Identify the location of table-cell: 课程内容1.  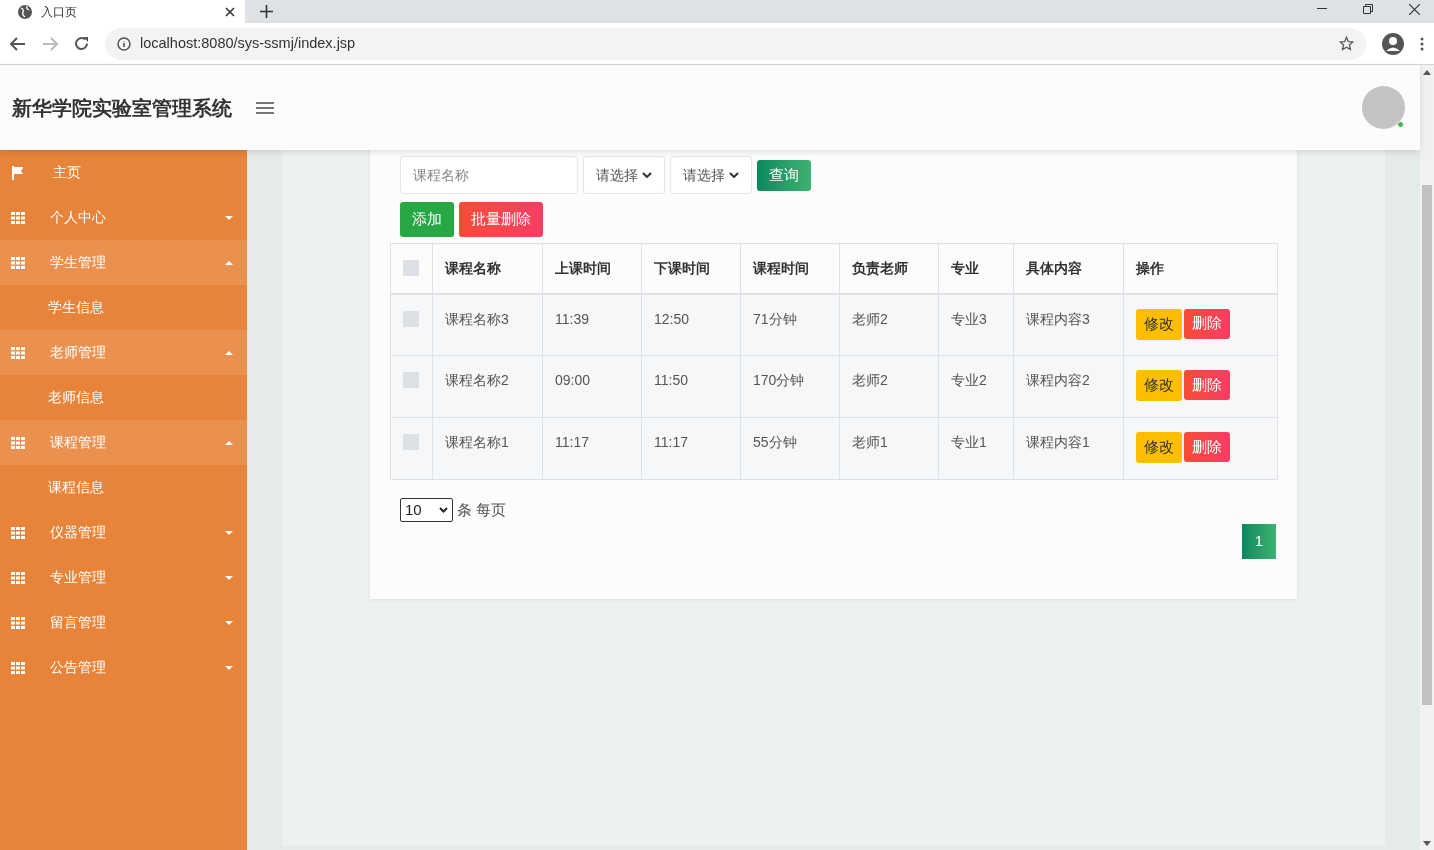
(1068, 448).